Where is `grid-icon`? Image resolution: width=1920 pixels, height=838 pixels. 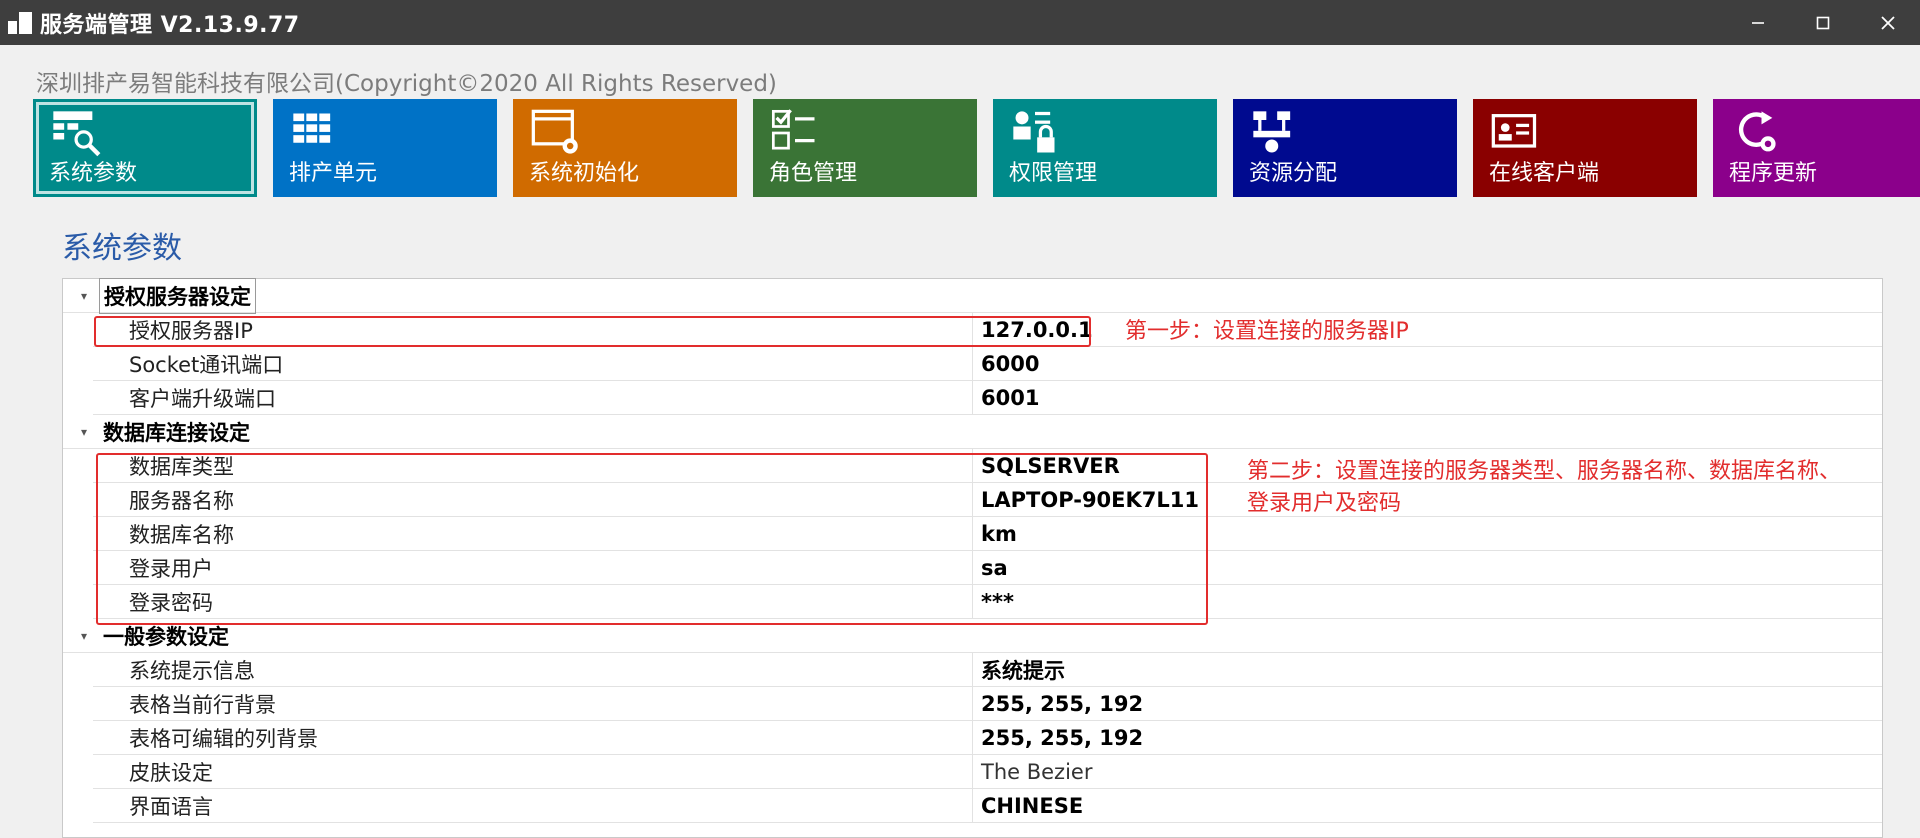
grid-icon is located at coordinates (312, 128).